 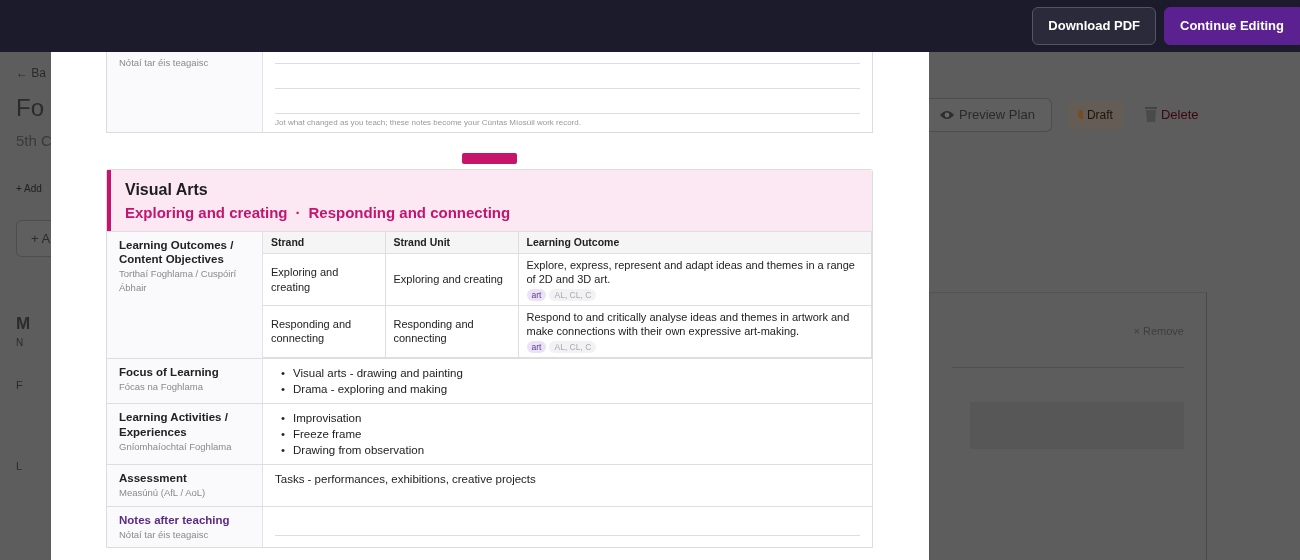 I want to click on outcome-text: Explore, express, represent and adapt ideas and themes in a range of 2D and 3D art., so click(x=691, y=272).